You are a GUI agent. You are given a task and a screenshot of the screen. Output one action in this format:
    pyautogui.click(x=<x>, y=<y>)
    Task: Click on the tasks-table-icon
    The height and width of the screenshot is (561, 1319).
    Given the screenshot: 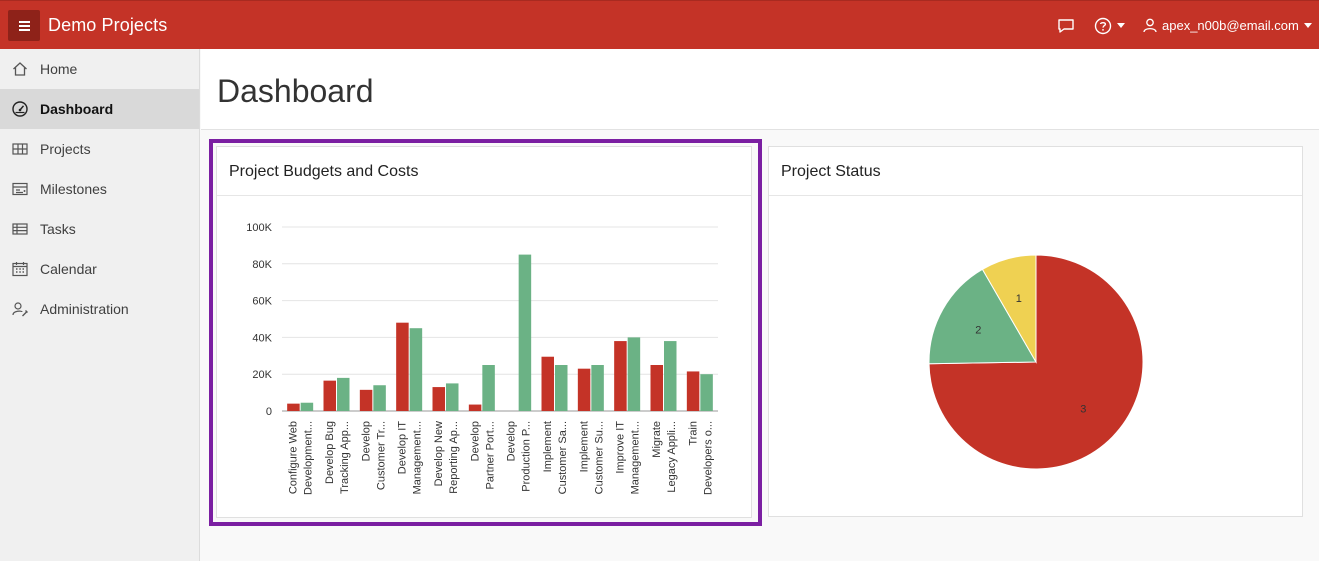 What is the action you would take?
    pyautogui.click(x=20, y=229)
    